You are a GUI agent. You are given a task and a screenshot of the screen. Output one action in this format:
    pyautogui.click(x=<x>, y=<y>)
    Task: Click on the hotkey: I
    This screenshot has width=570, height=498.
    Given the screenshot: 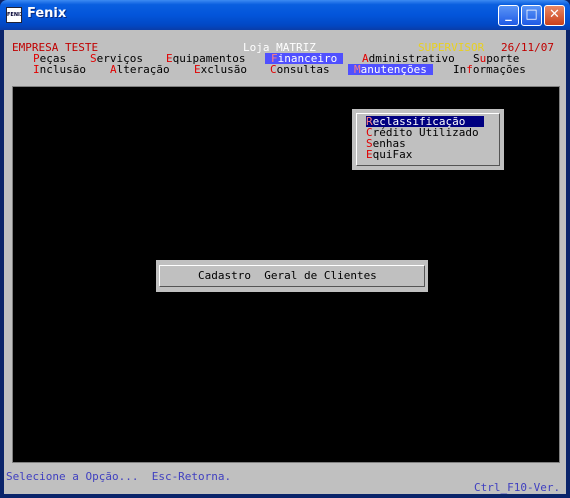 What is the action you would take?
    pyautogui.click(x=36, y=69)
    